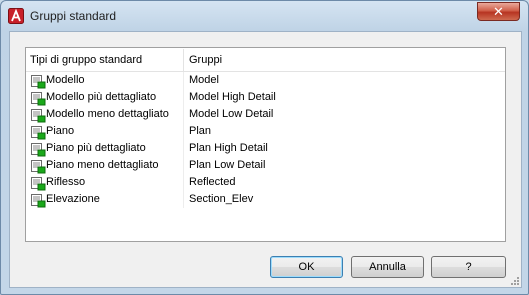  What do you see at coordinates (86, 60) in the screenshot?
I see `column-header-types: Tipi di gruppo standard` at bounding box center [86, 60].